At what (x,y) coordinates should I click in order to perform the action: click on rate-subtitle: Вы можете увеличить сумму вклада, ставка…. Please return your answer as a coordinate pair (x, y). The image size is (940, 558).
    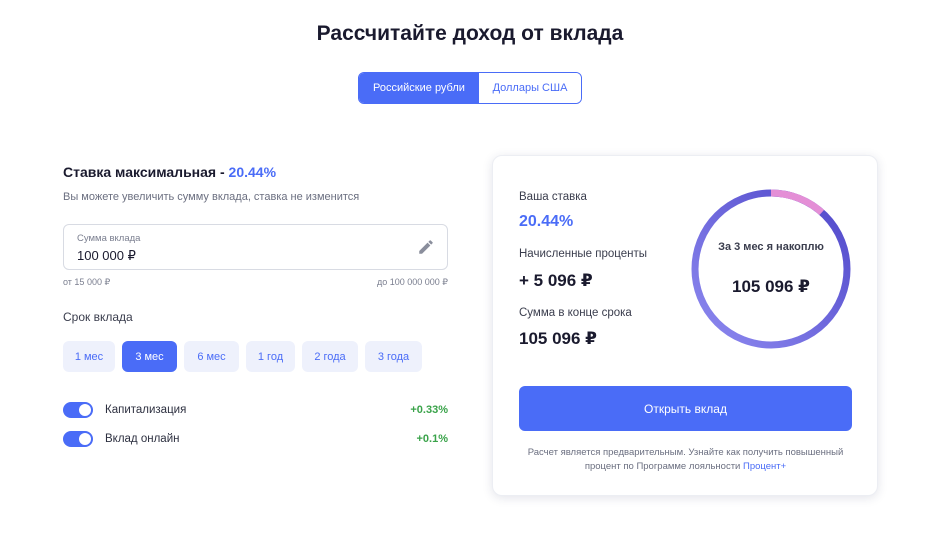
    Looking at the image, I should click on (211, 197).